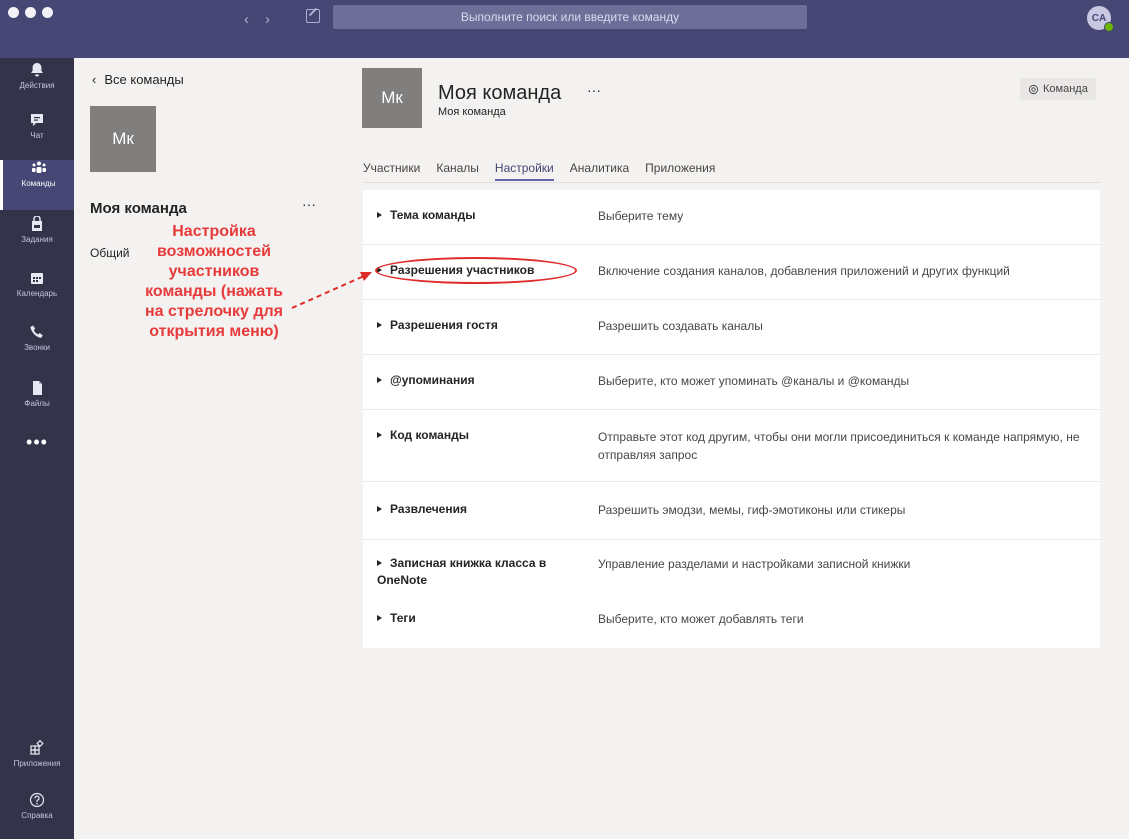 This screenshot has height=839, width=1129. I want to click on settings-row-description: Выберите, кто может добавлять теги, so click(701, 619).